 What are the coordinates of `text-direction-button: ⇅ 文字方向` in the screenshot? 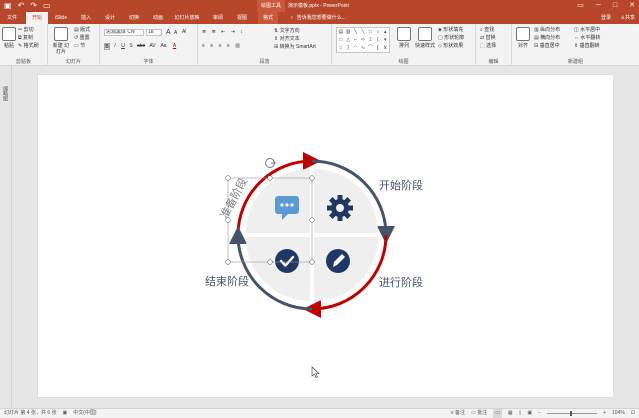 It's located at (287, 31).